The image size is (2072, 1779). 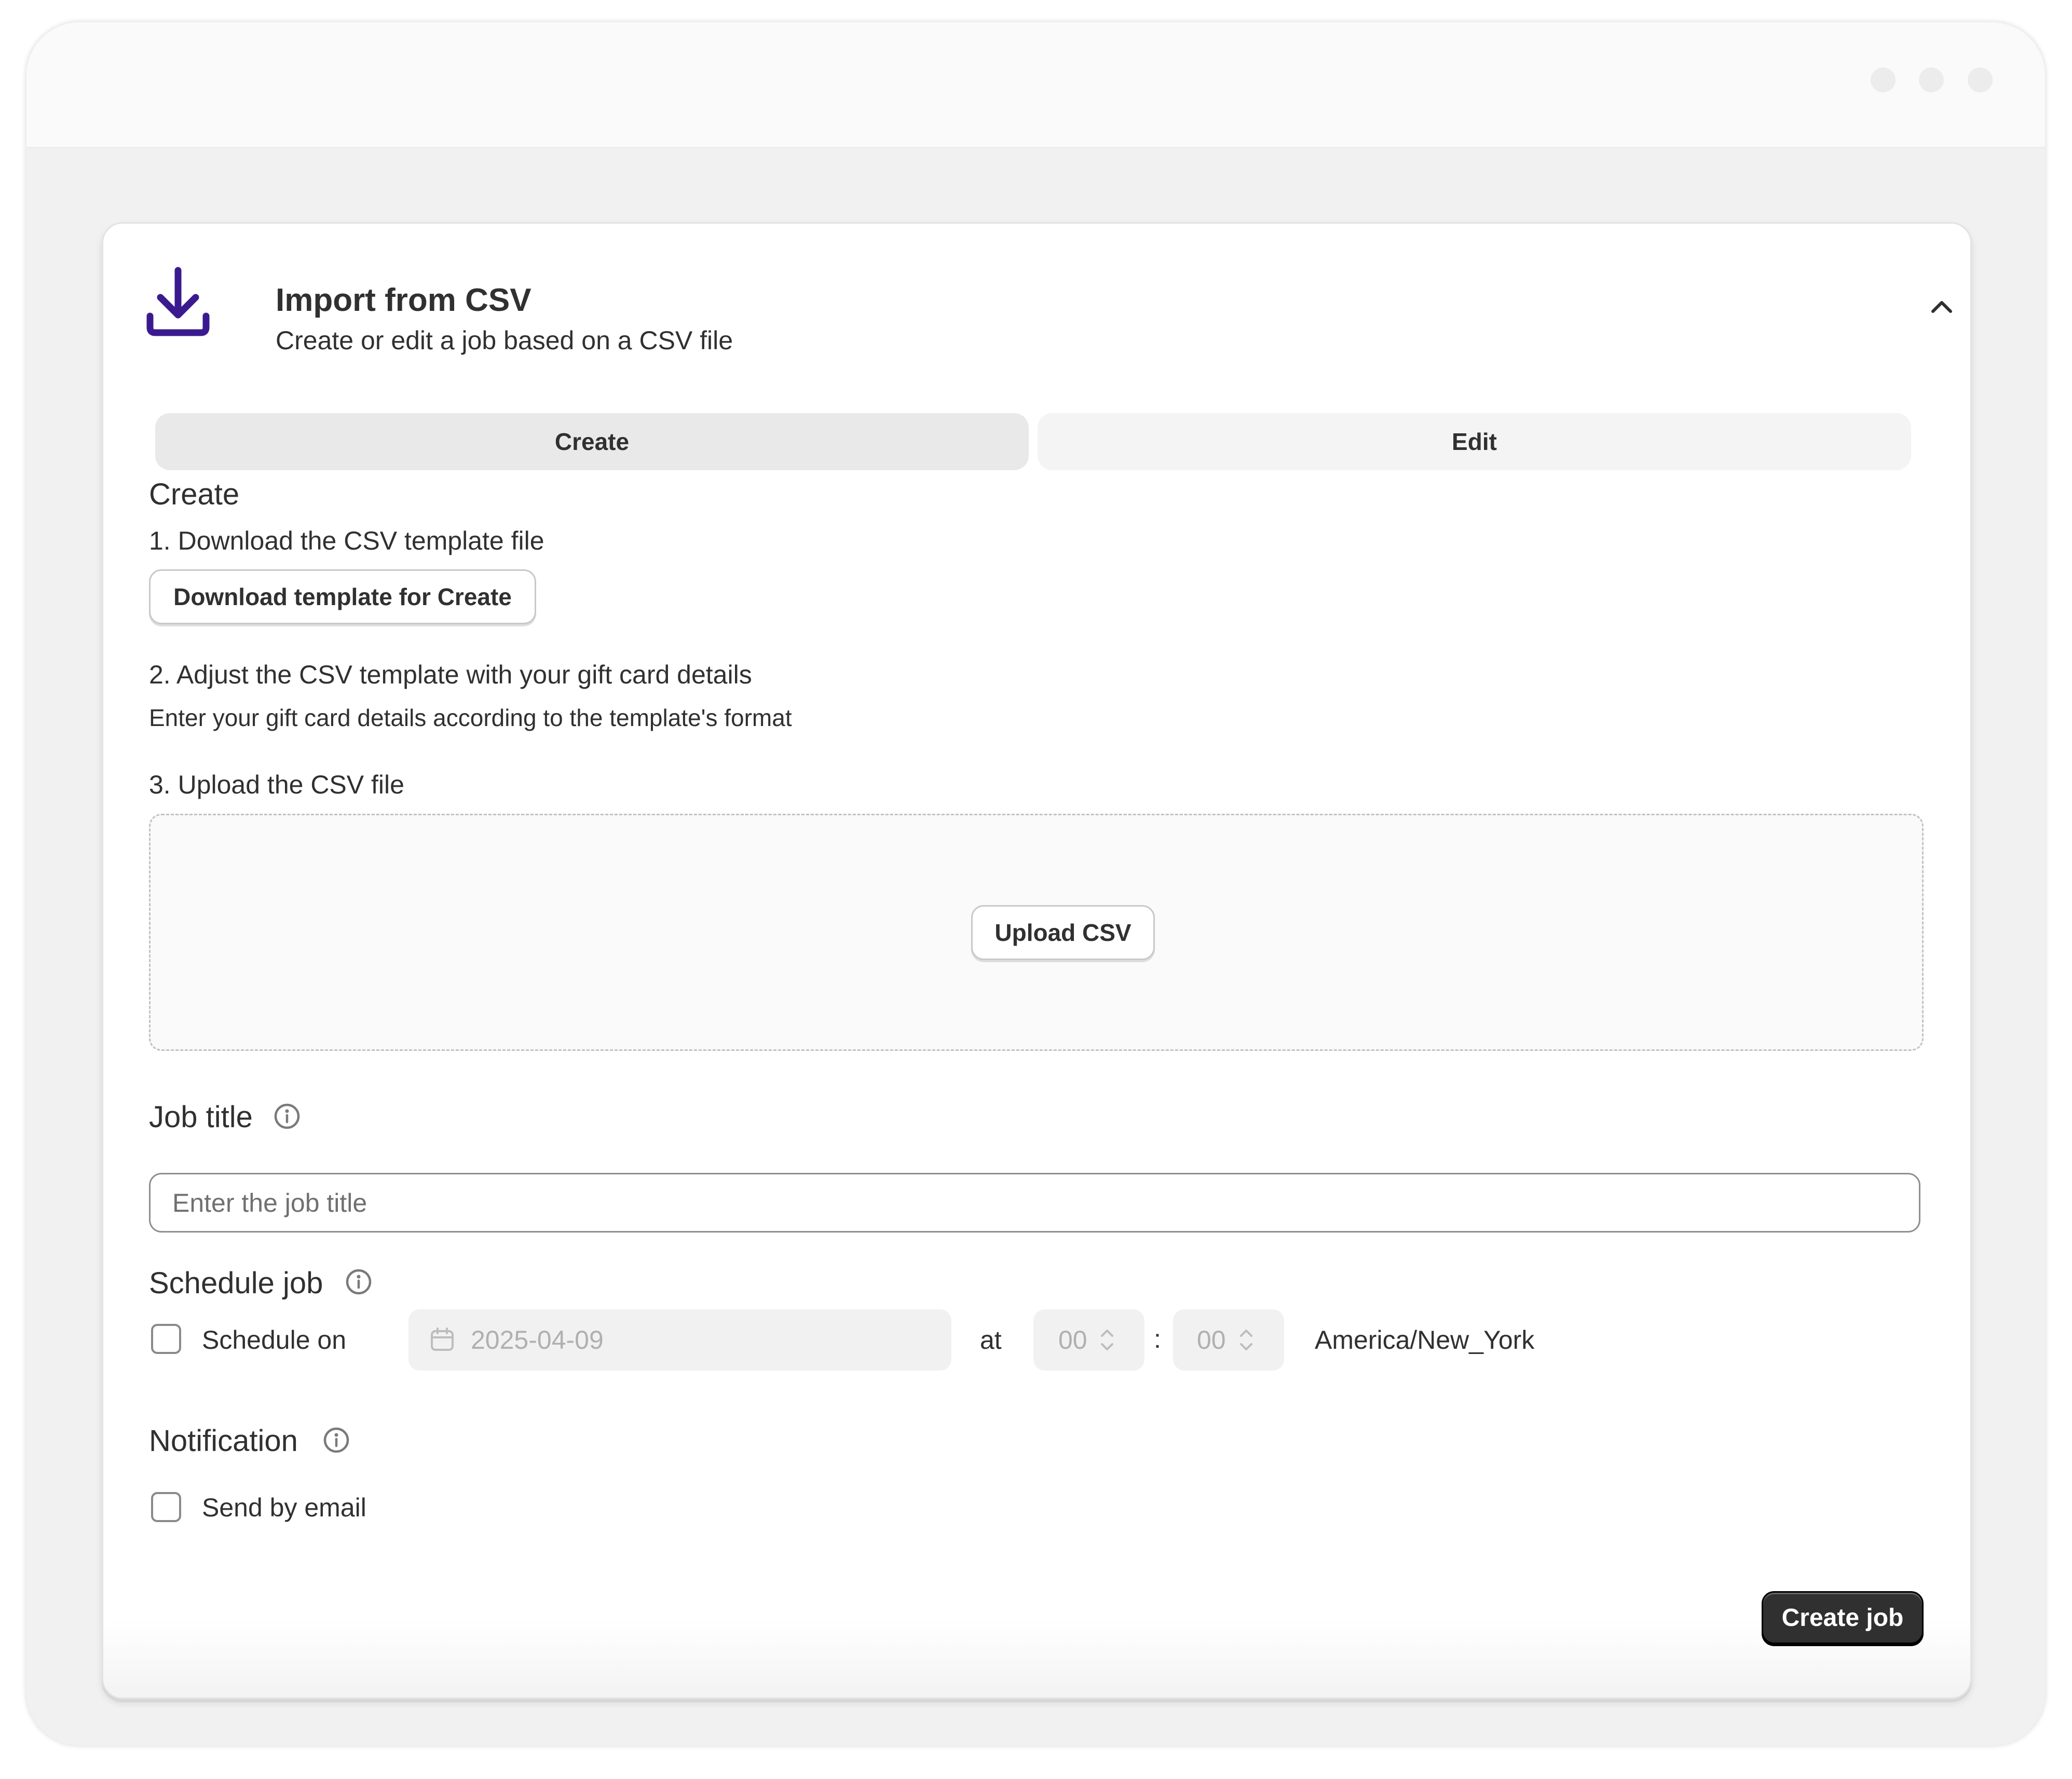 What do you see at coordinates (1036, 1659) in the screenshot?
I see `card-footer-fade` at bounding box center [1036, 1659].